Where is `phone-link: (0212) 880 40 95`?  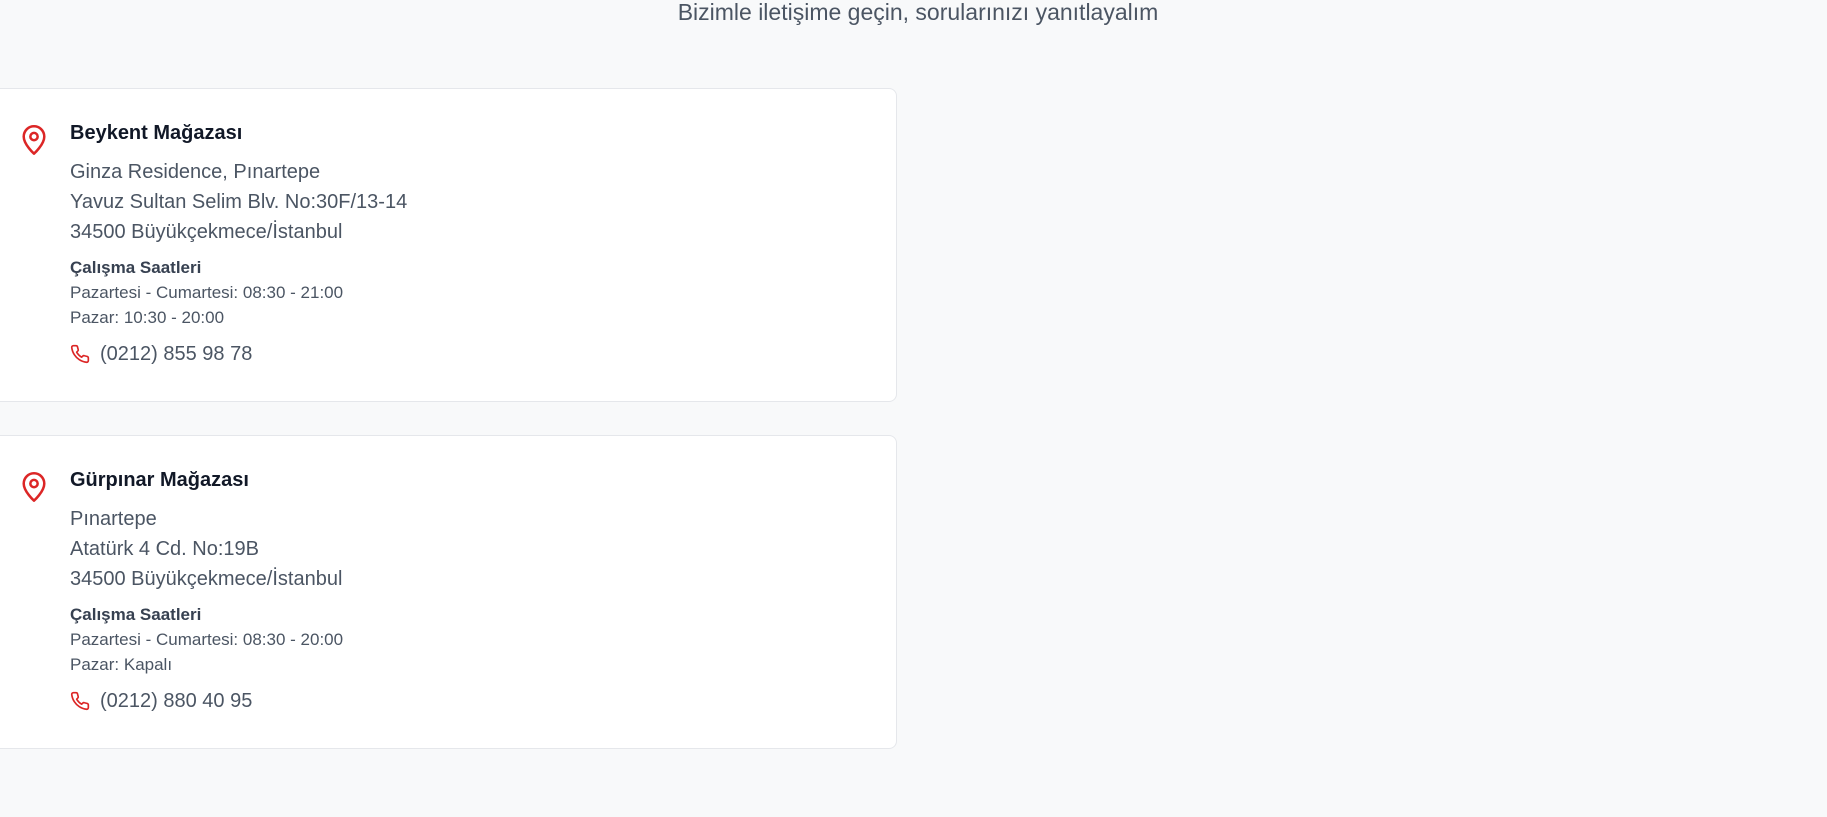 phone-link: (0212) 880 40 95 is located at coordinates (206, 701).